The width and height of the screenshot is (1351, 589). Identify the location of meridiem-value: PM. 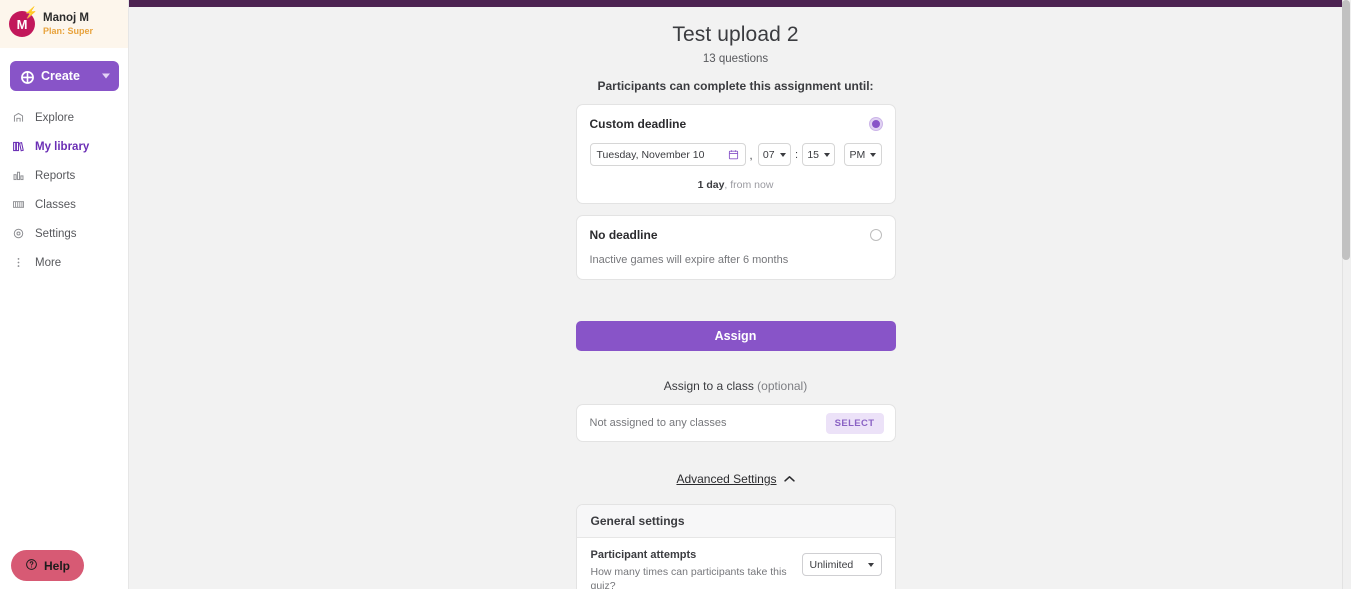
(857, 154).